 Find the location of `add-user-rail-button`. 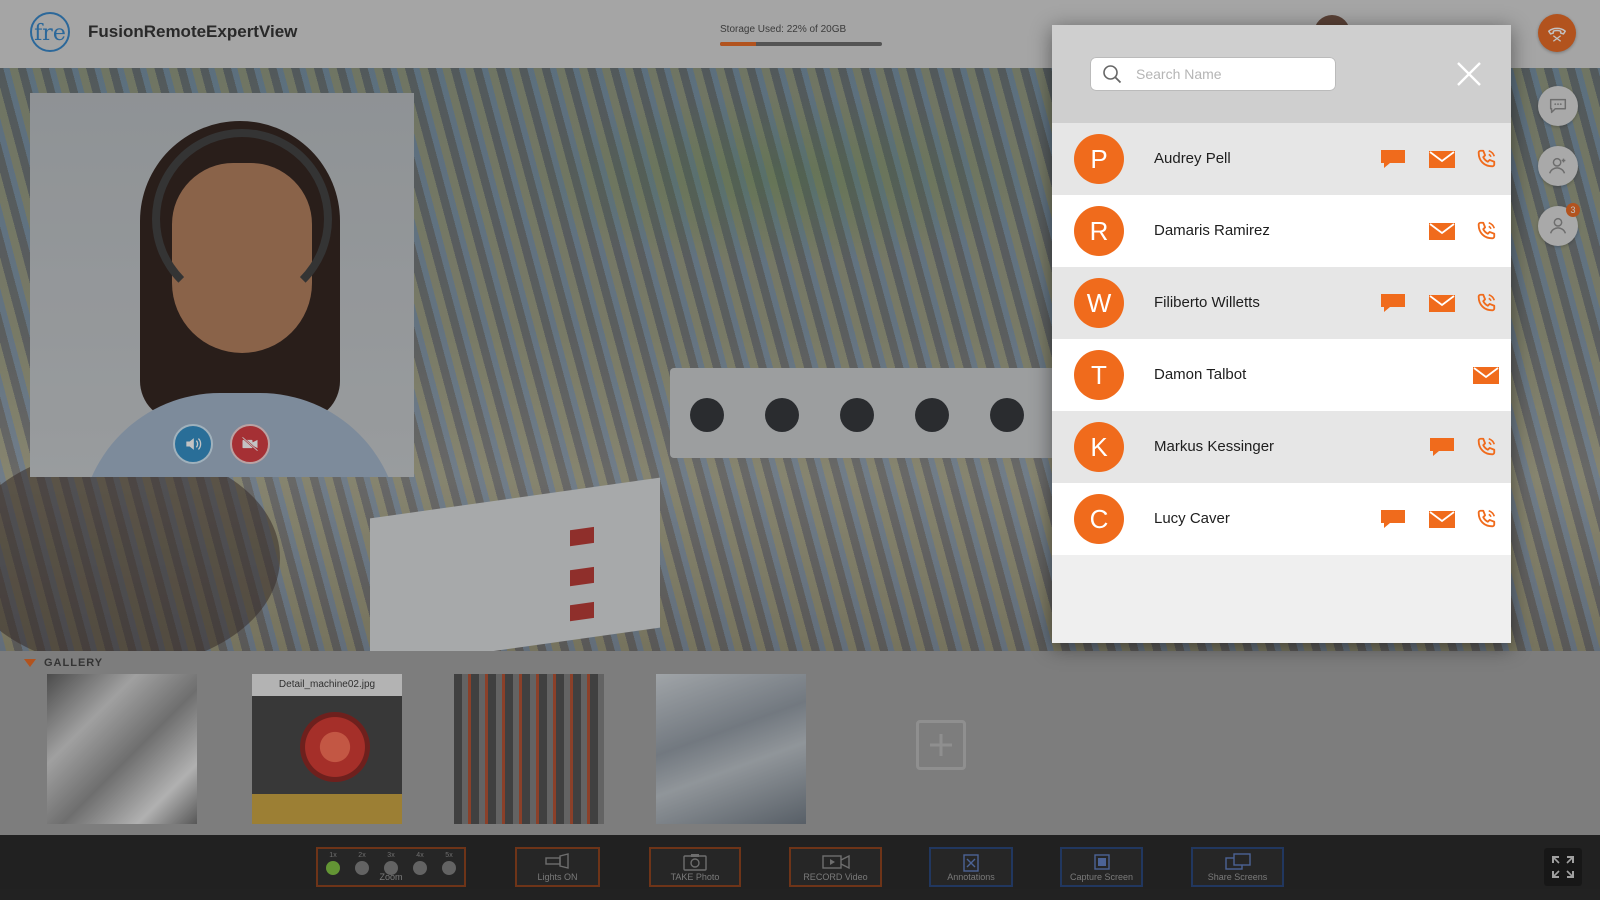

add-user-rail-button is located at coordinates (1558, 166).